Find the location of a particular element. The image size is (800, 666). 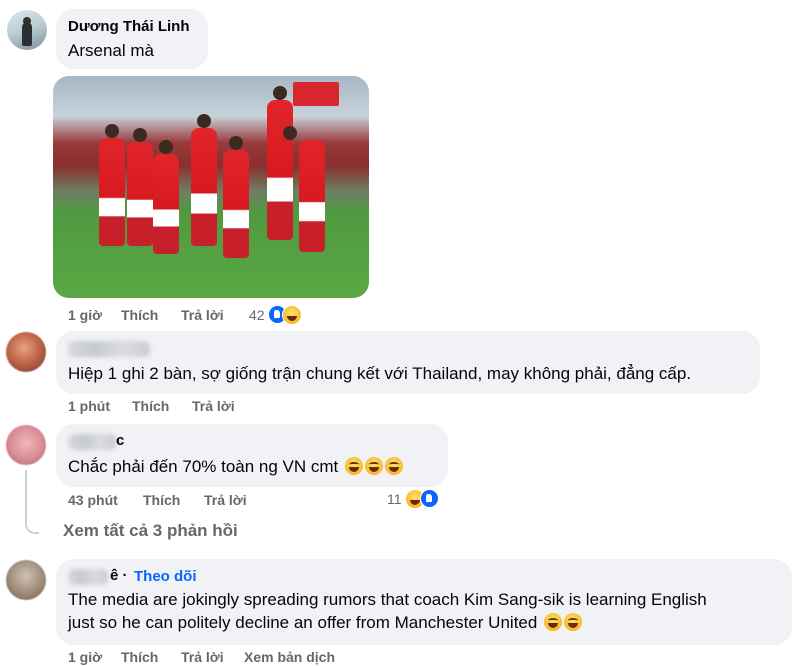

comment-bubble: c Chắc phải đến 70% toàn ng VN cmt is located at coordinates (252, 455).